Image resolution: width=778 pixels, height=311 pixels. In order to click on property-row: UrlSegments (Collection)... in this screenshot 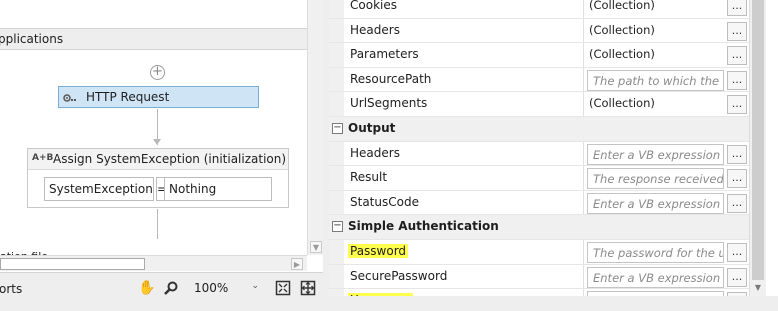, I will do `click(539, 104)`.